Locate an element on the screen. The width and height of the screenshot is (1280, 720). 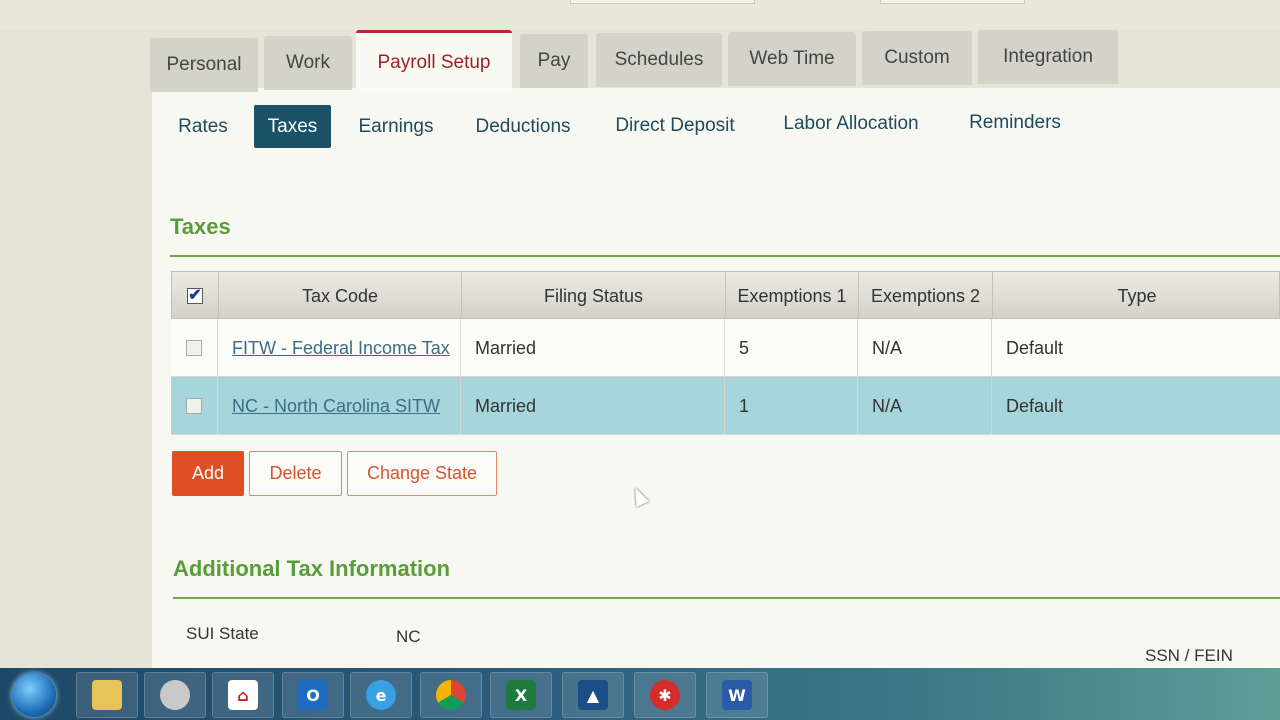
col-exemptions-2: Exemptions 2 is located at coordinates (926, 296).